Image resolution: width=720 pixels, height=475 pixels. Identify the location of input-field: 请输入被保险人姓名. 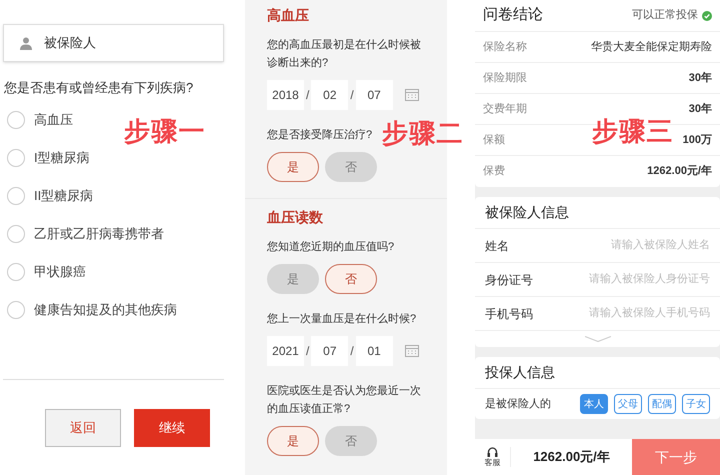
(640, 245).